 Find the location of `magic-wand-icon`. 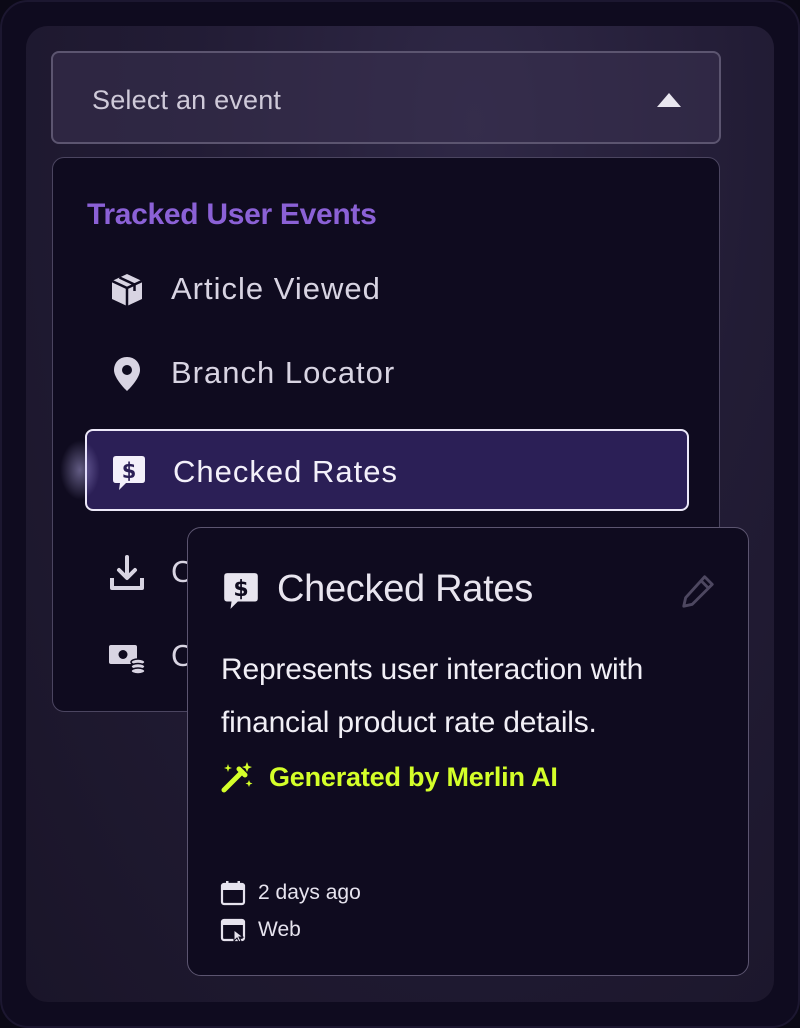

magic-wand-icon is located at coordinates (237, 777).